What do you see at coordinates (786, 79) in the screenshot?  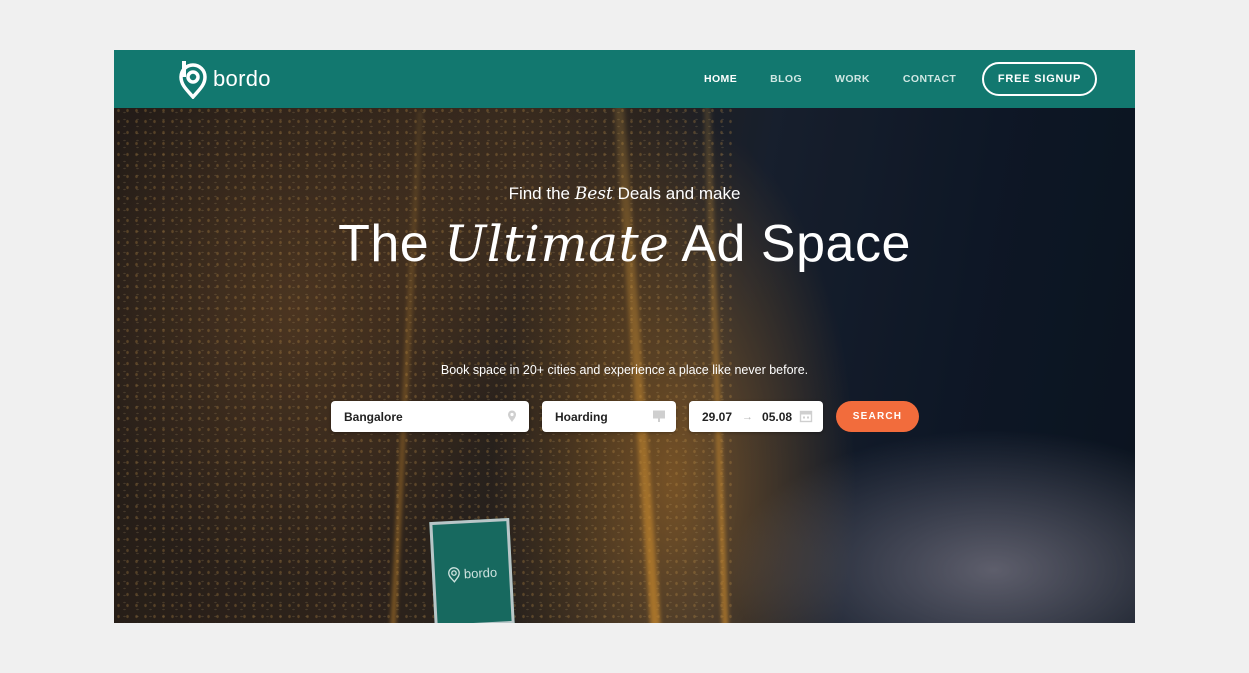 I see `nav-blog: BLOG` at bounding box center [786, 79].